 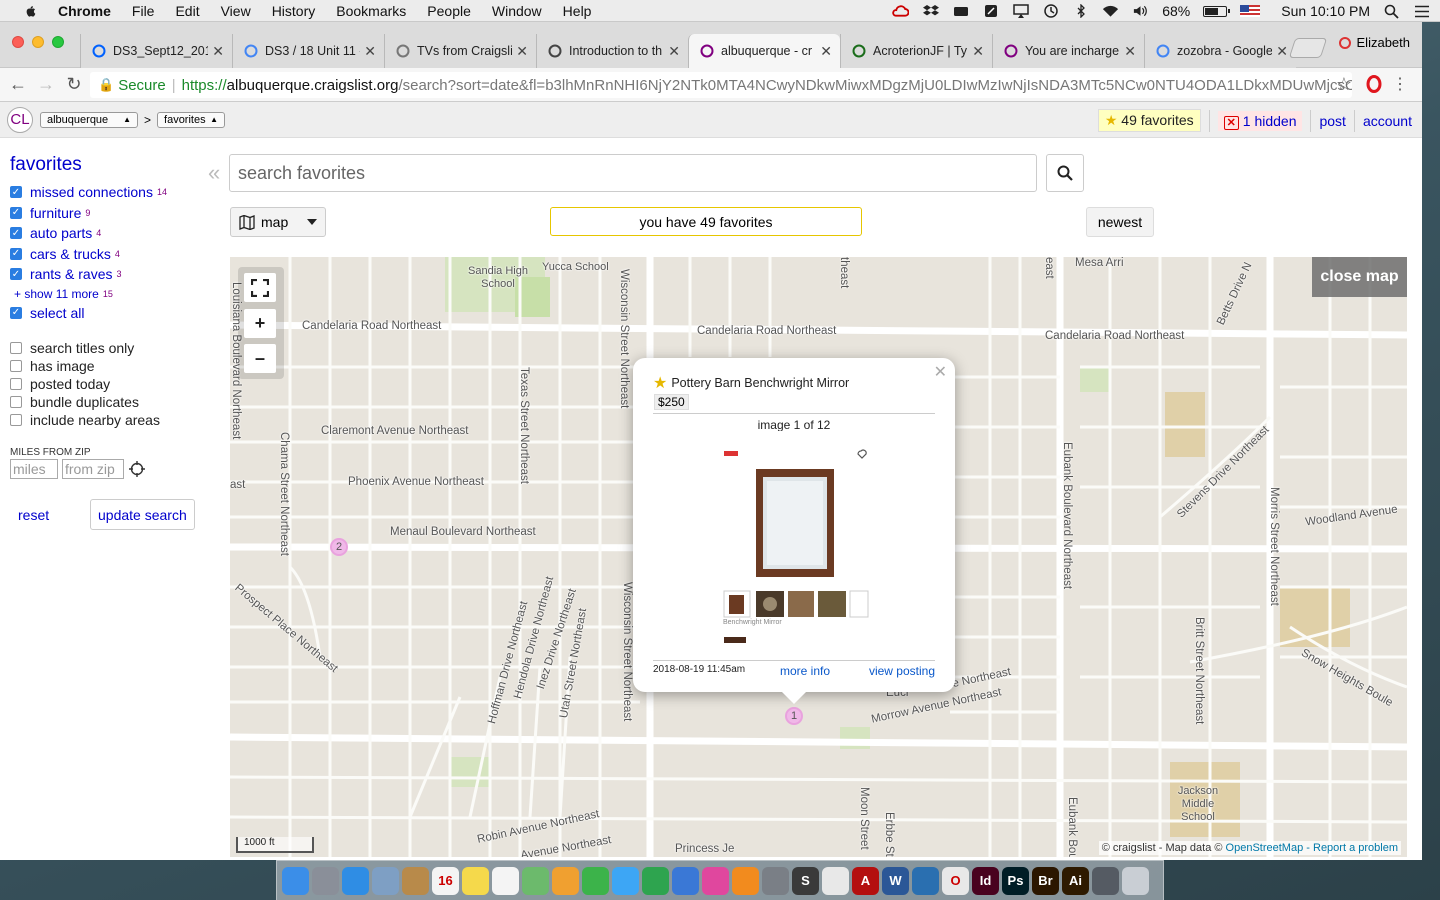 What do you see at coordinates (20, 119) in the screenshot?
I see `cl-logo: CL` at bounding box center [20, 119].